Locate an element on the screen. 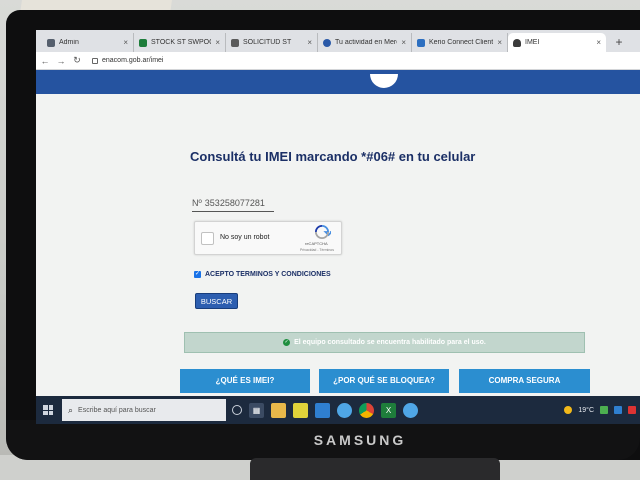 The width and height of the screenshot is (640, 480). taskbar-search: ⌕ Escribe aquí para buscar is located at coordinates (144, 410).